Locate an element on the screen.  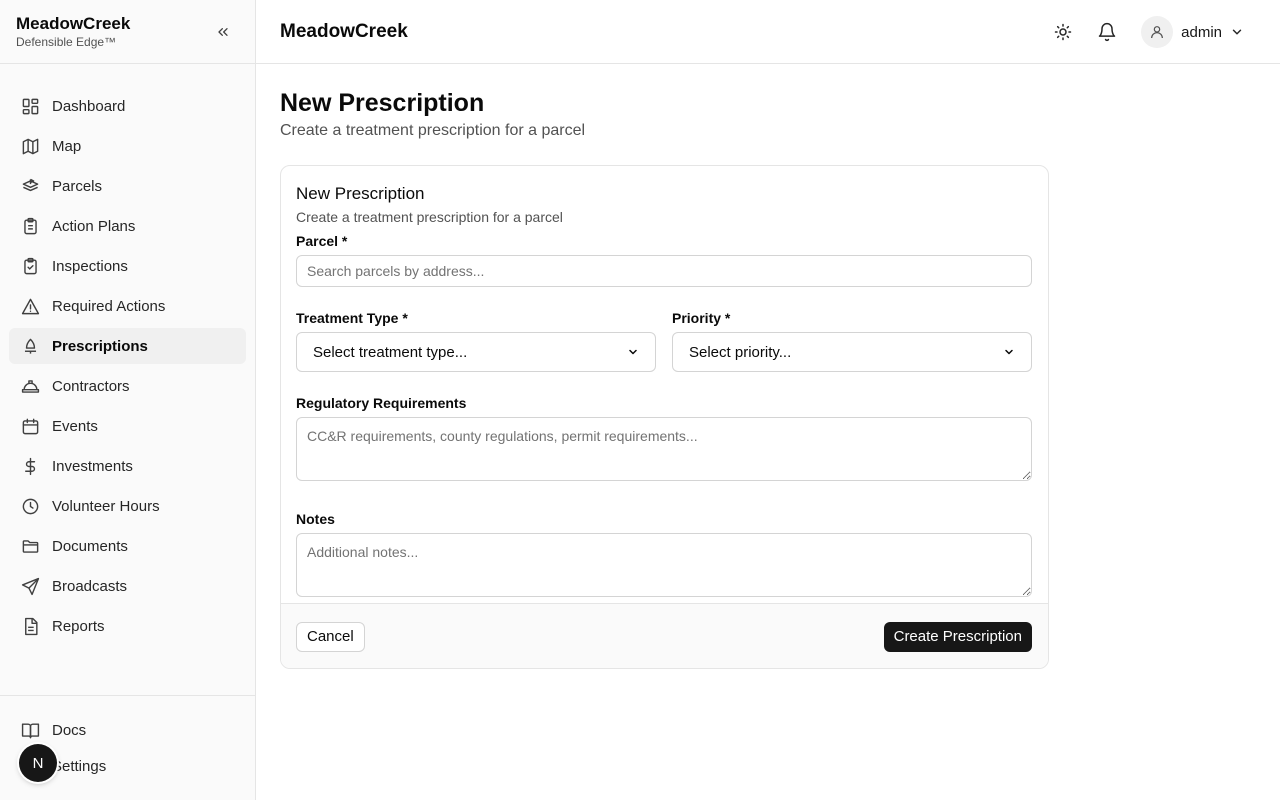
form-footer: Cancel Create Prescription is located at coordinates (664, 635).